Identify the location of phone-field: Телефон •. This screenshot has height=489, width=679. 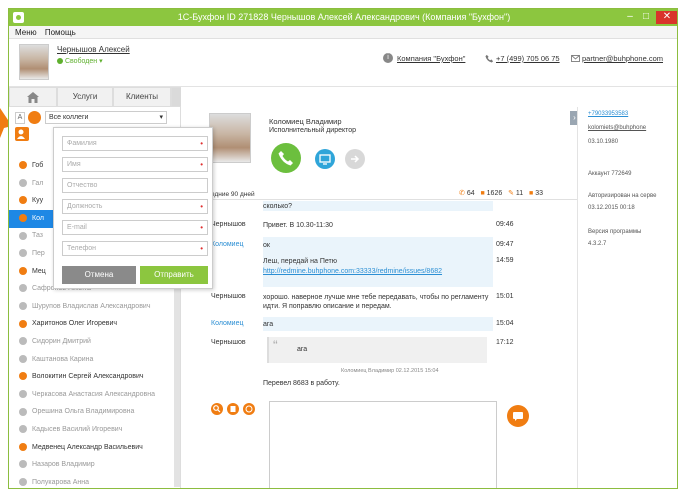
(135, 248).